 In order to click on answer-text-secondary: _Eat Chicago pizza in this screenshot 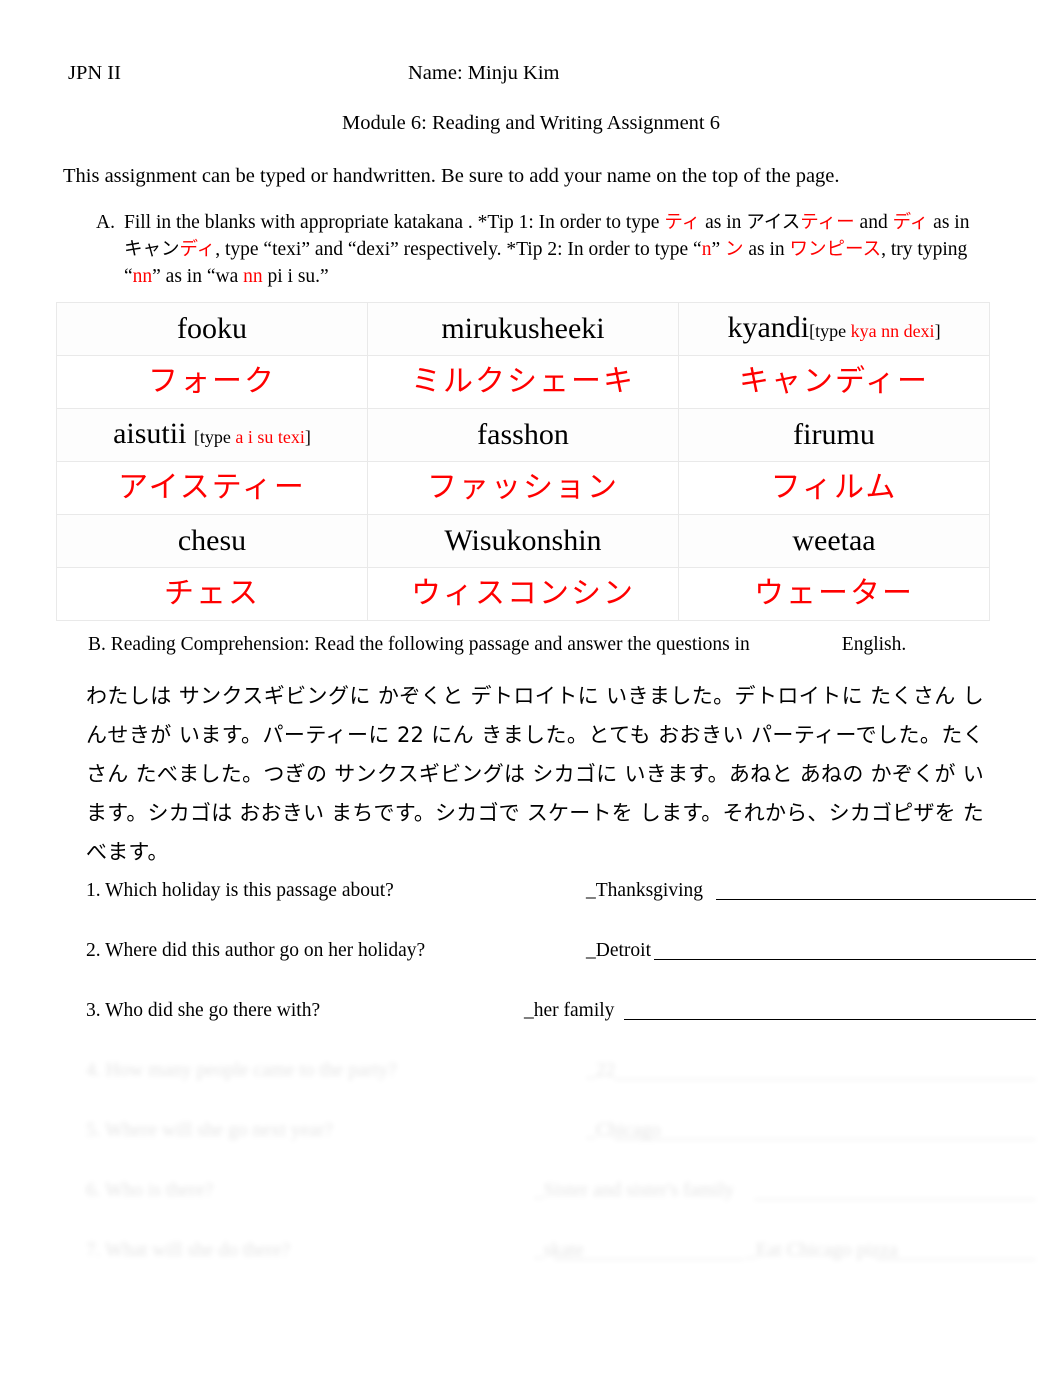, I will do `click(822, 1251)`.